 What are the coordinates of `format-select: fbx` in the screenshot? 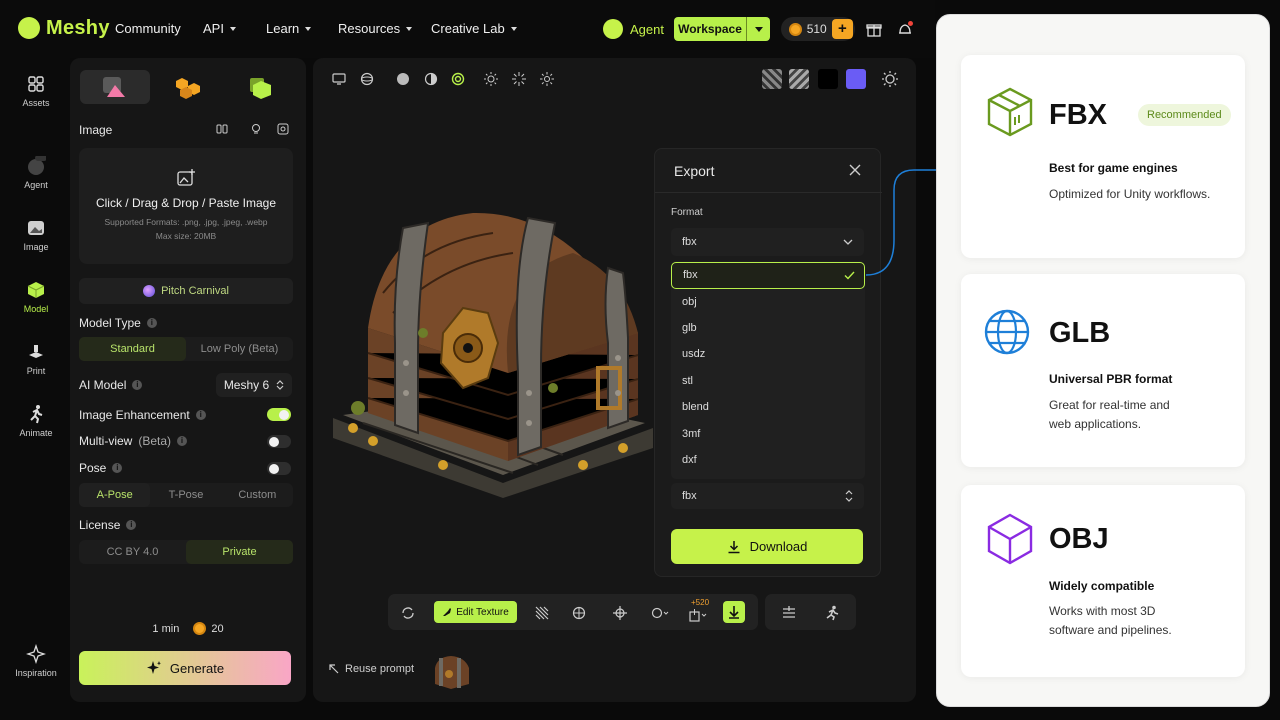 It's located at (767, 242).